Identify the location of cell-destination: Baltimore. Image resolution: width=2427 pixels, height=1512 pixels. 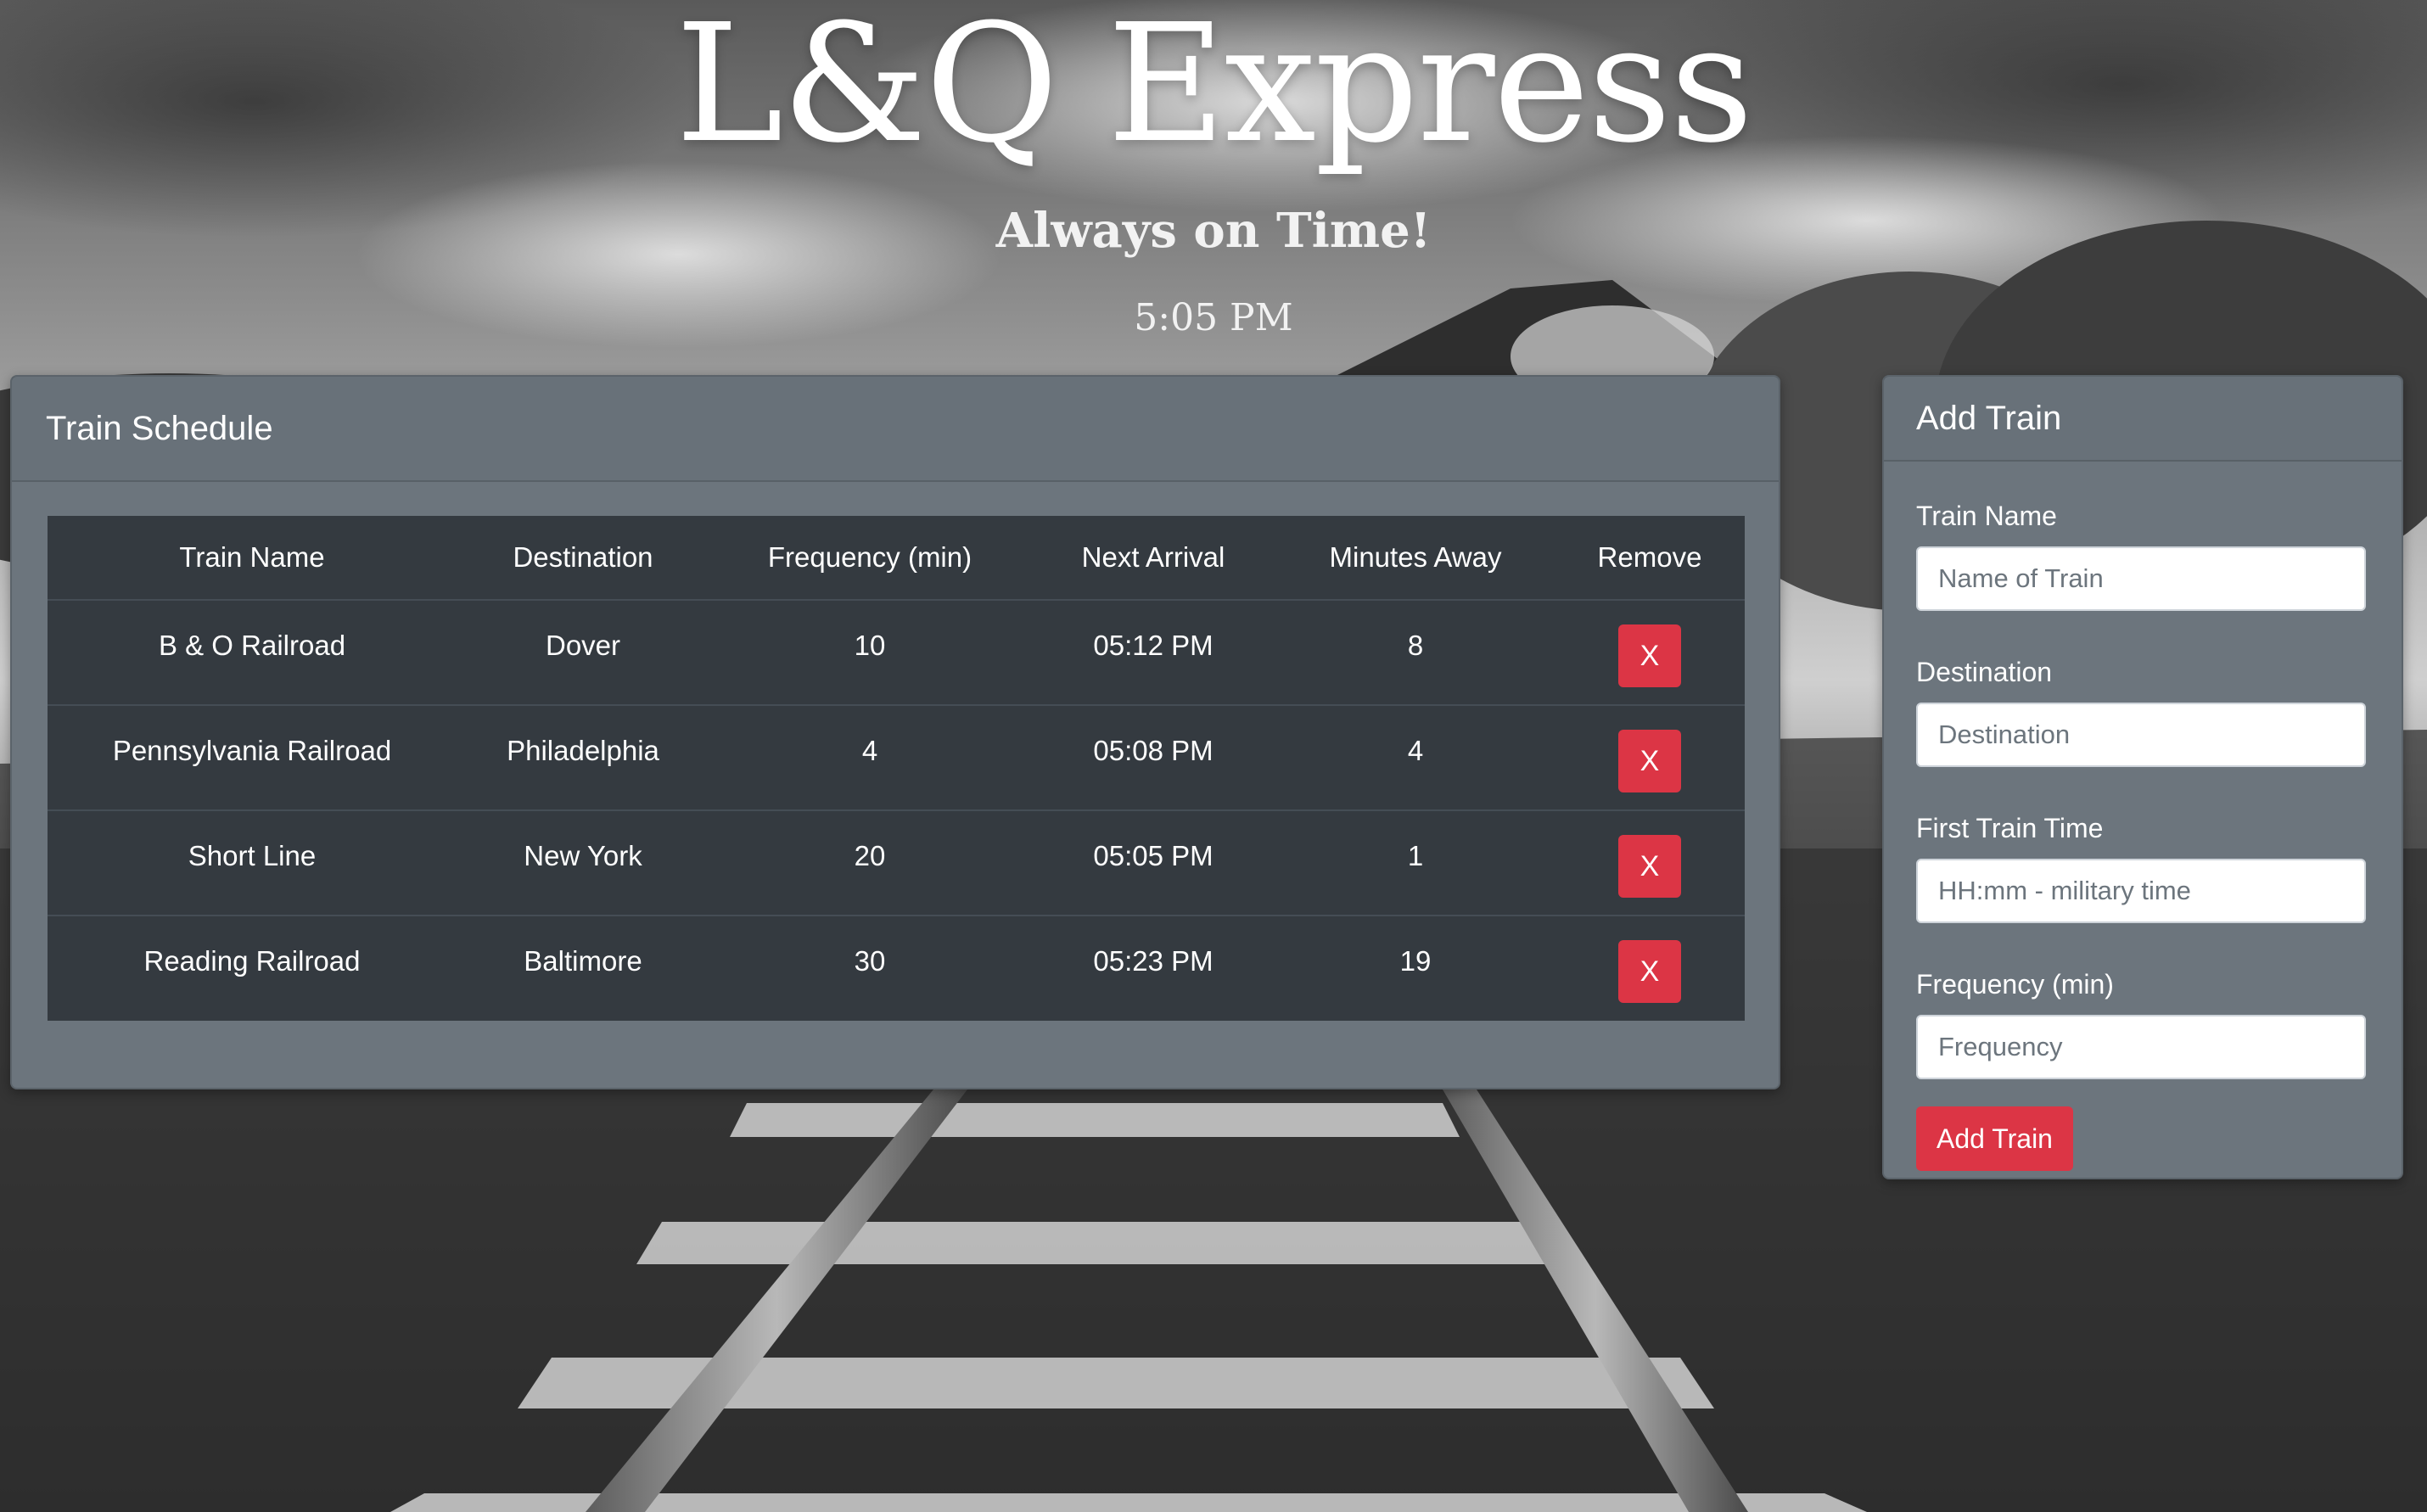
(583, 968).